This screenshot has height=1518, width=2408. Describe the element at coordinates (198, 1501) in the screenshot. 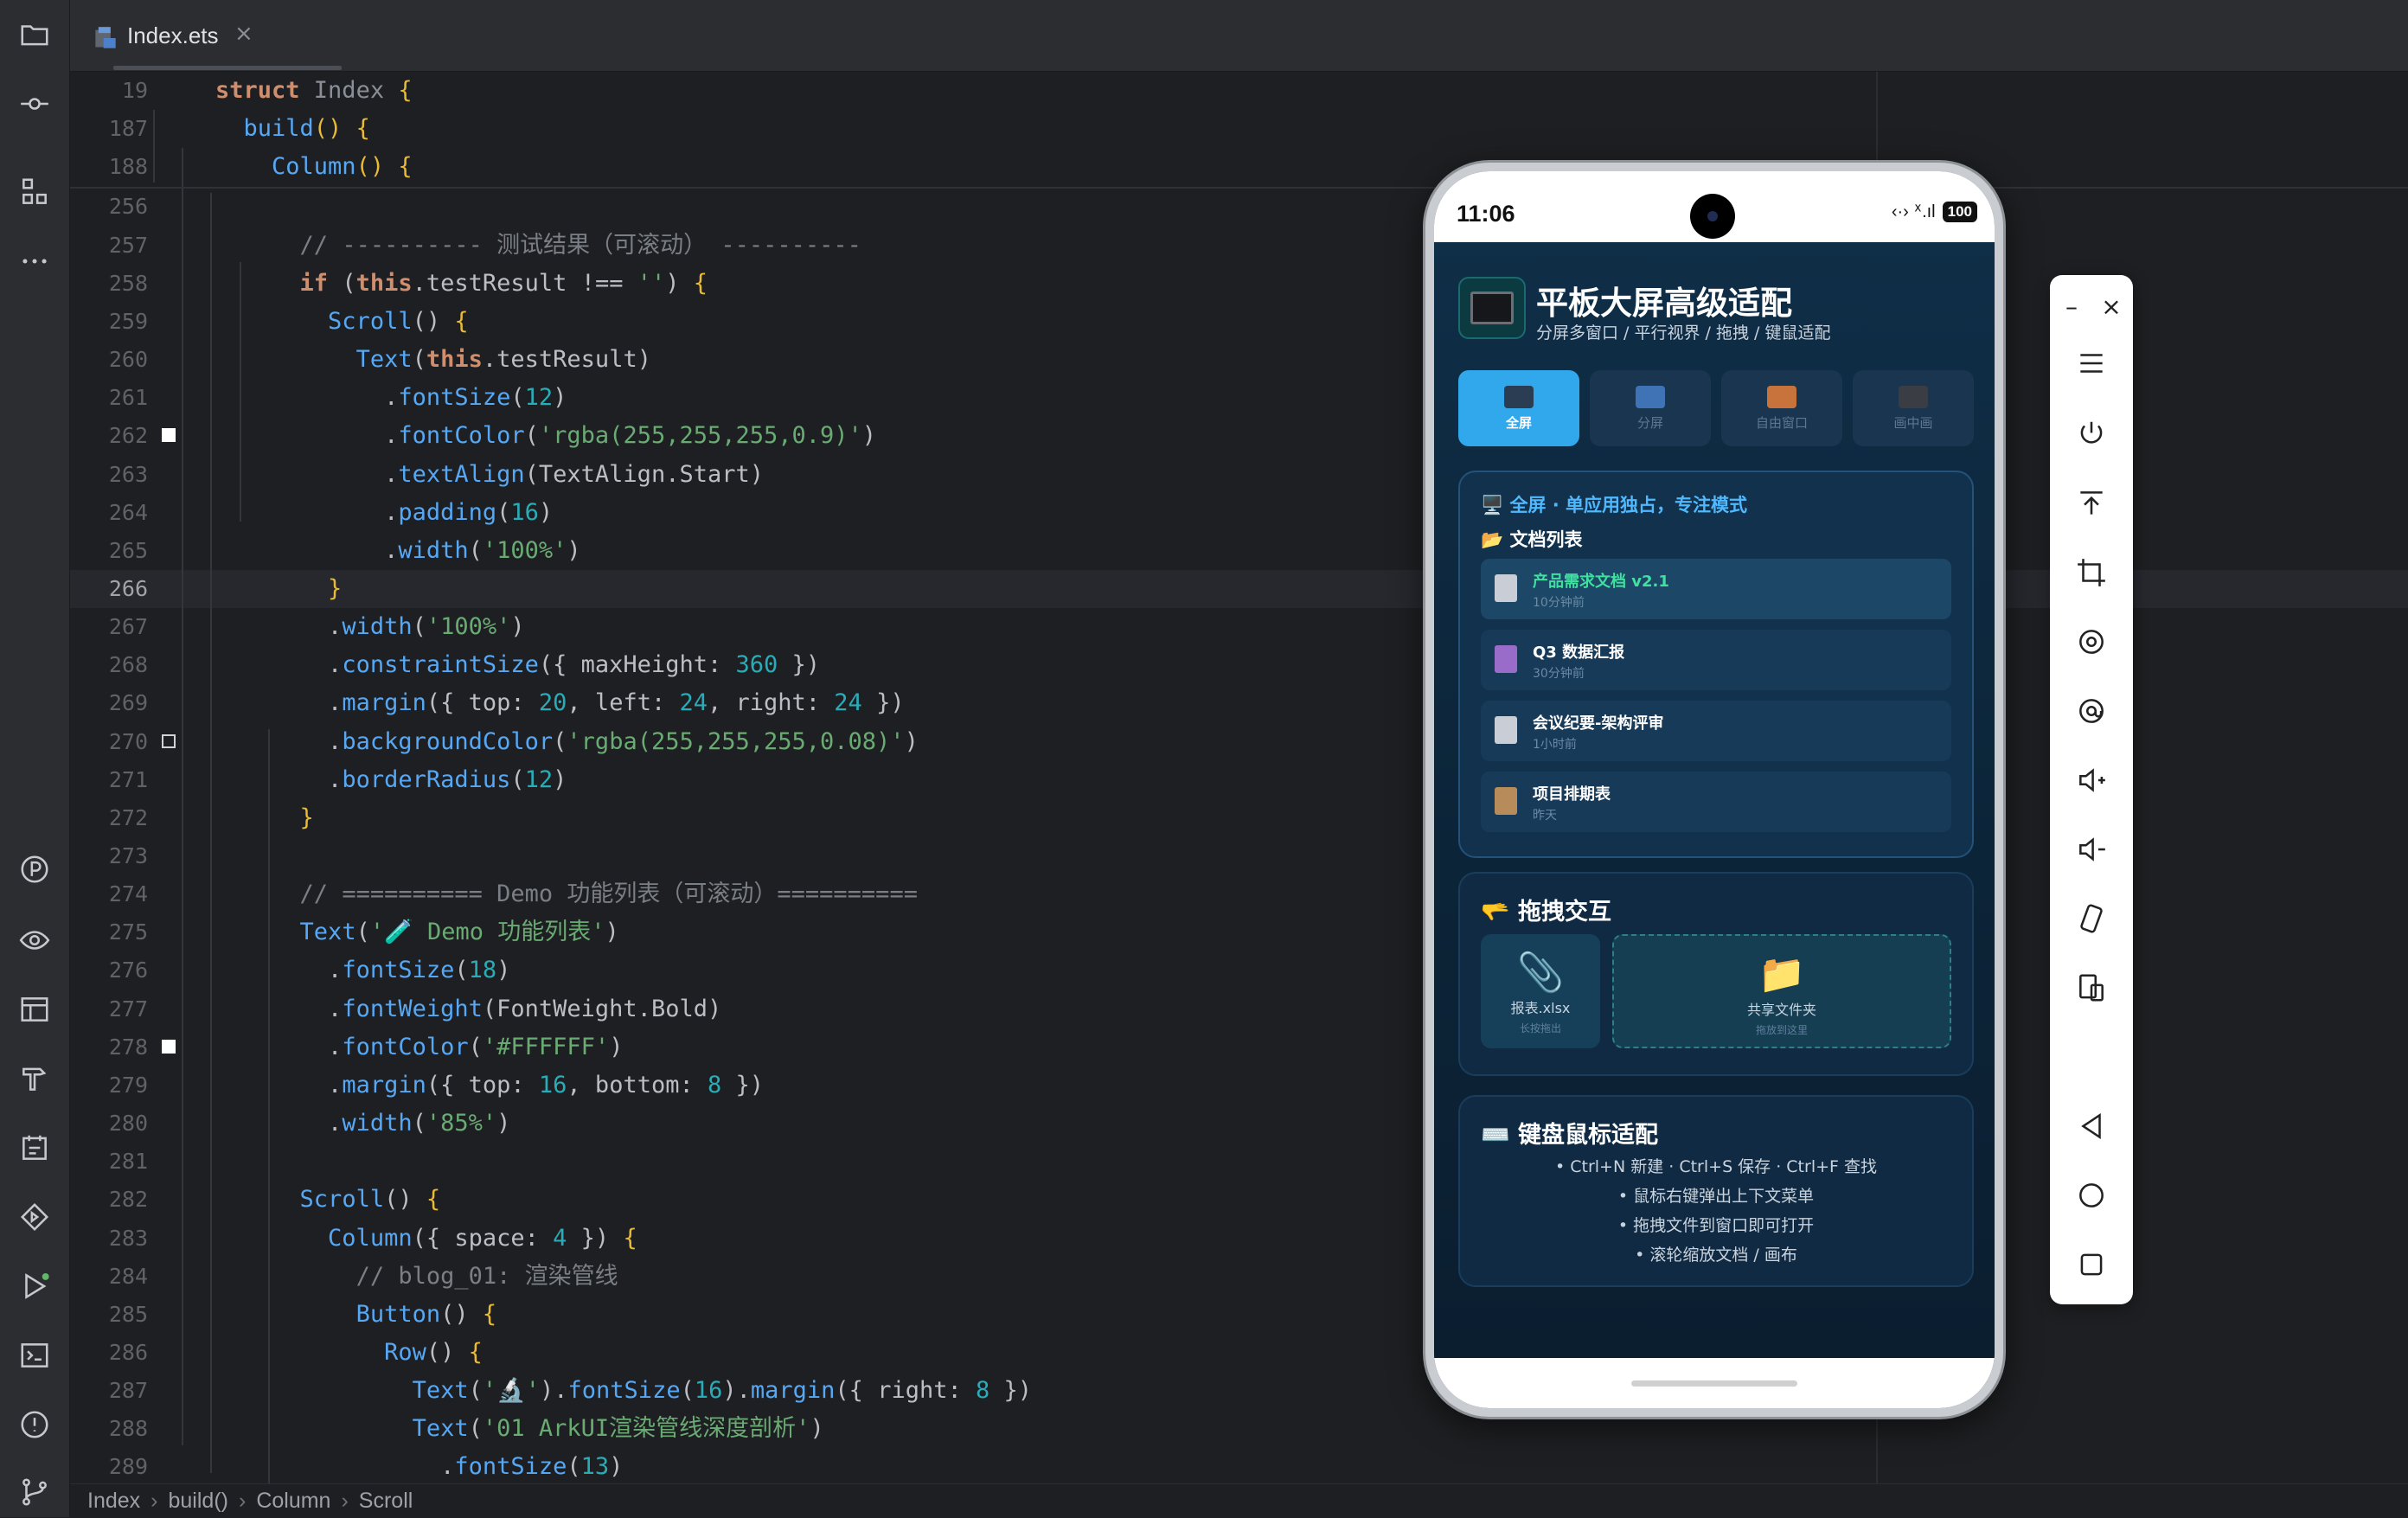

I see `breadcrumb-item: build()` at that location.